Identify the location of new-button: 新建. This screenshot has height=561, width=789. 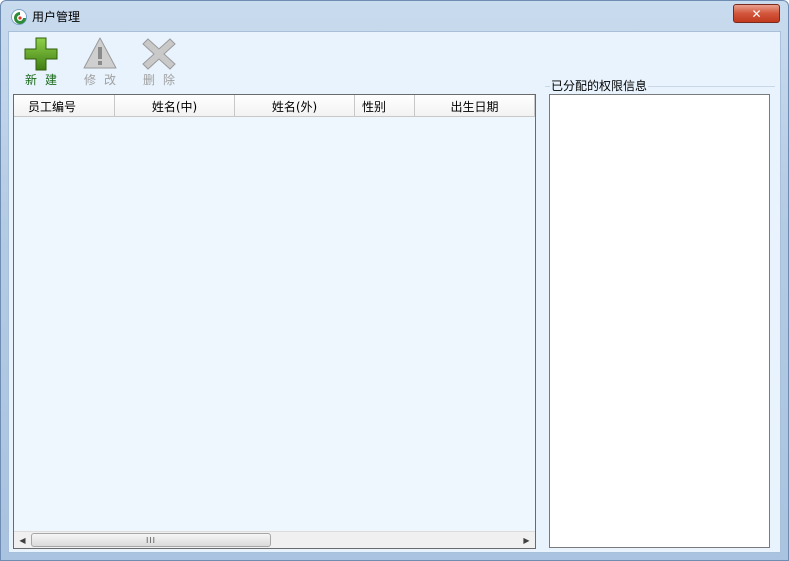
(41, 60).